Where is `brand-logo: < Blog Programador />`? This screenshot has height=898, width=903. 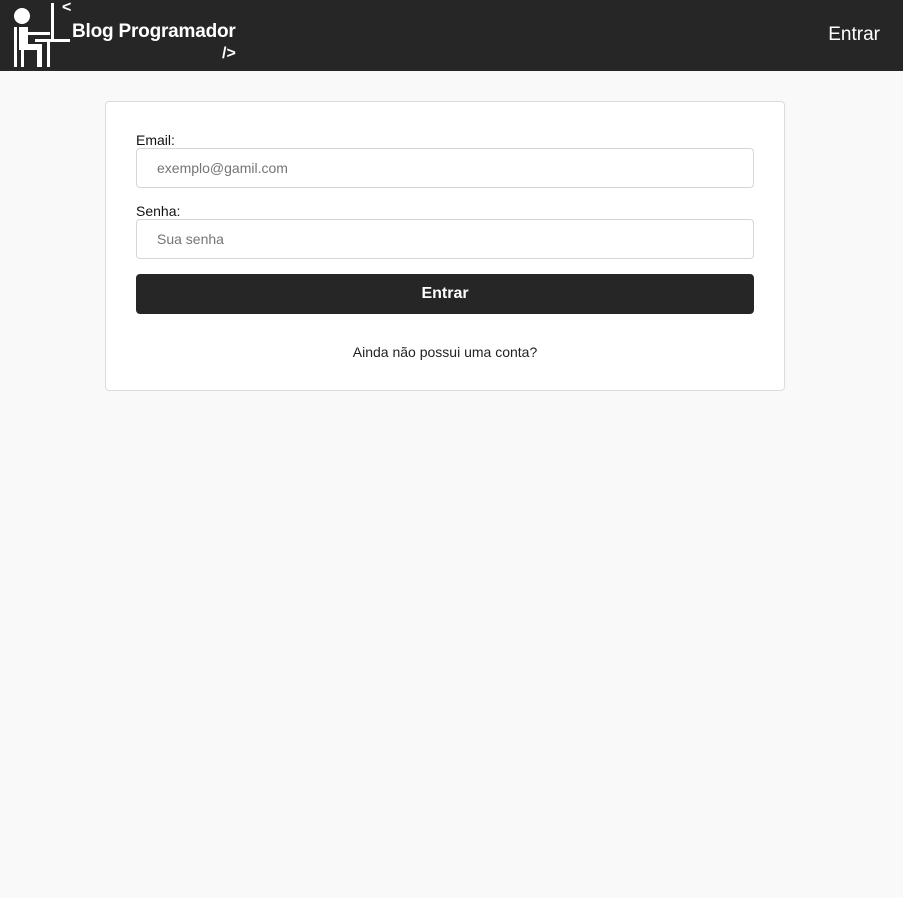
brand-logo: < Blog Programador /> is located at coordinates (130, 35).